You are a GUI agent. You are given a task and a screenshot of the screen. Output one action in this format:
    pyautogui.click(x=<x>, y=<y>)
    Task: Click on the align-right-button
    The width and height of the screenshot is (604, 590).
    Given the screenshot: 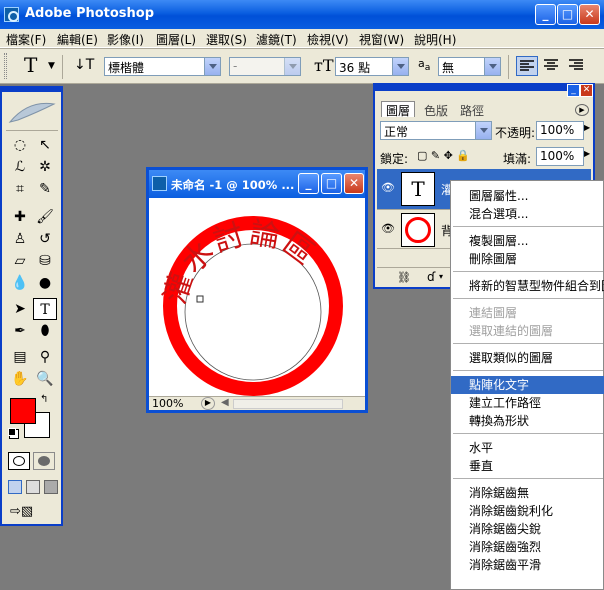 What is the action you would take?
    pyautogui.click(x=577, y=66)
    